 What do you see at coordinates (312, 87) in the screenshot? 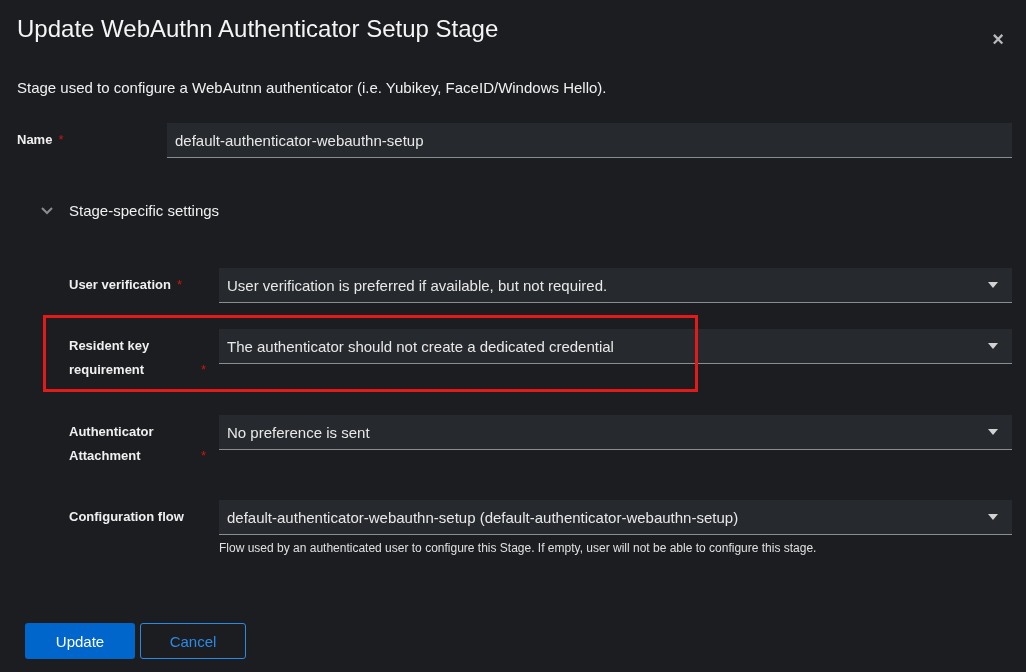
I see `dialog-description: Stage used to configure a WebAutnn authenticator (i.e. Yubikey, FaceID/Windows Hello).` at bounding box center [312, 87].